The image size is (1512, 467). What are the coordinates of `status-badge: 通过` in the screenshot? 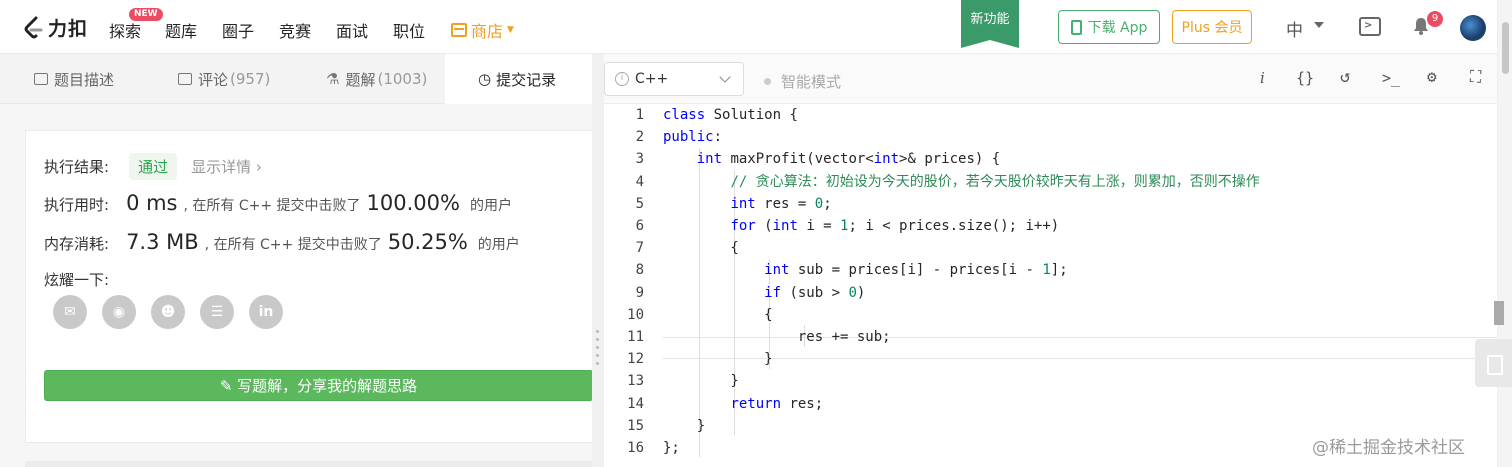 It's located at (153, 166).